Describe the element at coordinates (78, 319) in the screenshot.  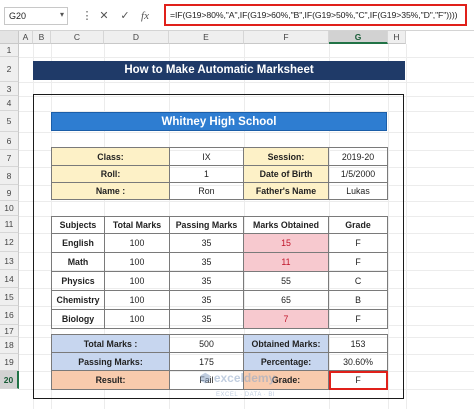
I see `subject-cell: Biology` at that location.